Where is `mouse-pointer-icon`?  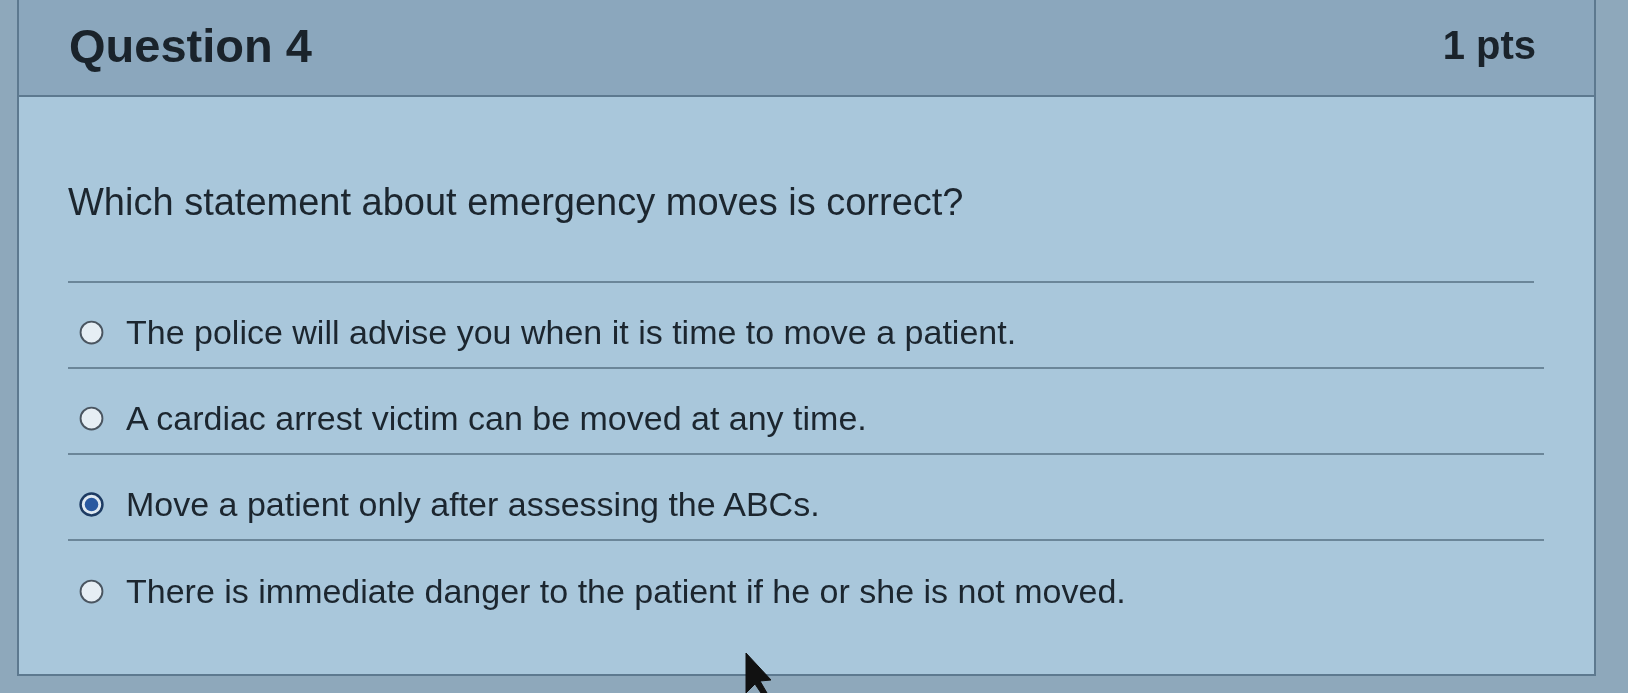
mouse-pointer-icon is located at coordinates (758, 672).